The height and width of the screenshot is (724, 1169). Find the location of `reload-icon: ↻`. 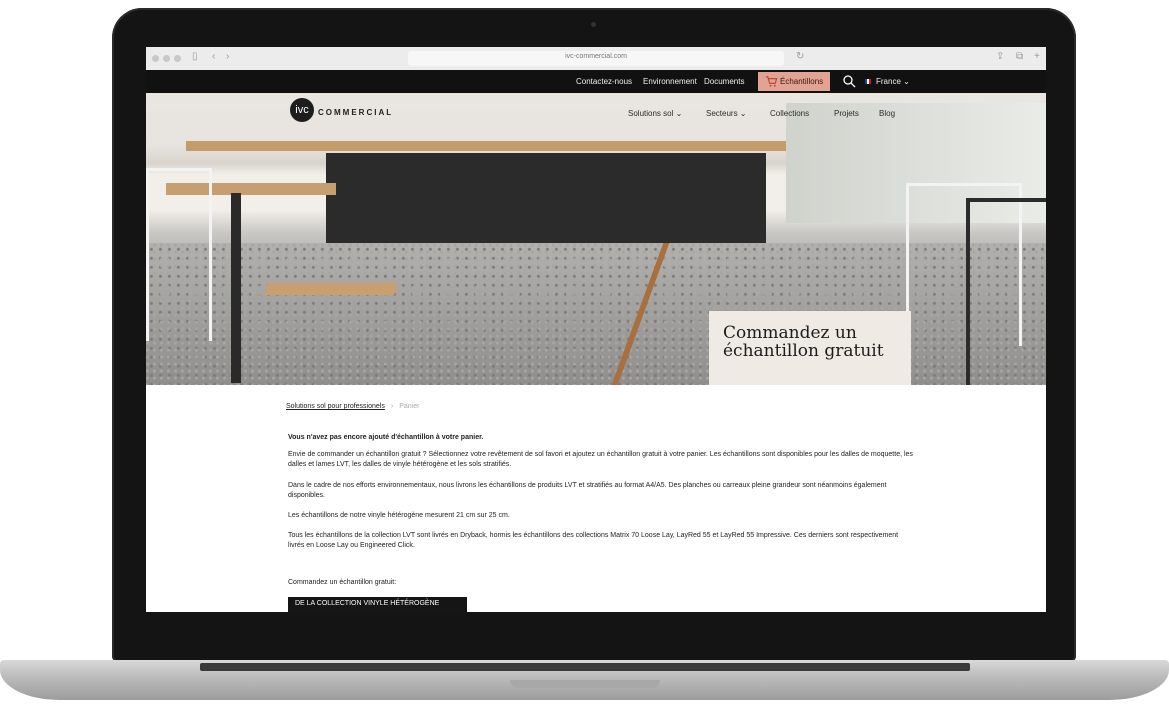

reload-icon: ↻ is located at coordinates (800, 56).